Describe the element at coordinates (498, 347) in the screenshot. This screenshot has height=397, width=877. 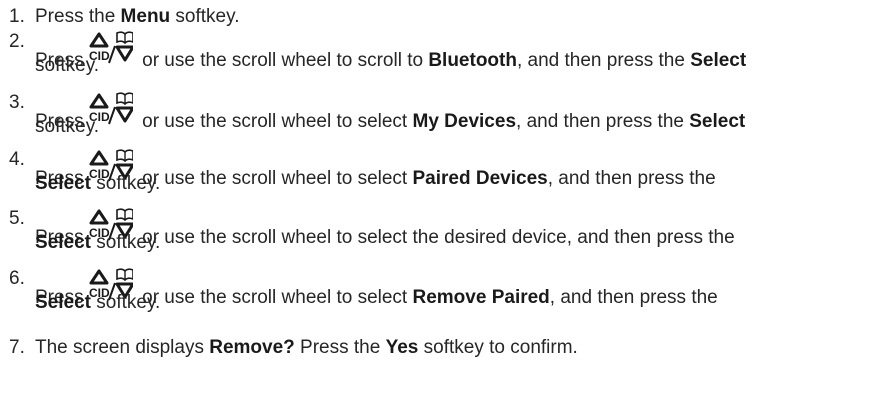
I see `step-text: softkey to confirm.` at that location.